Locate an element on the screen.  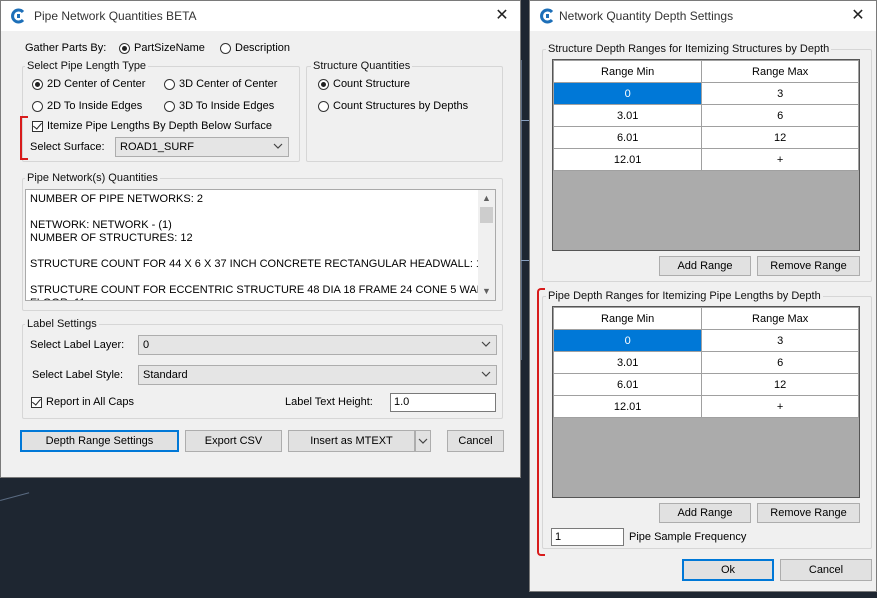
surface-select: ROAD1_SURF is located at coordinates (202, 147).